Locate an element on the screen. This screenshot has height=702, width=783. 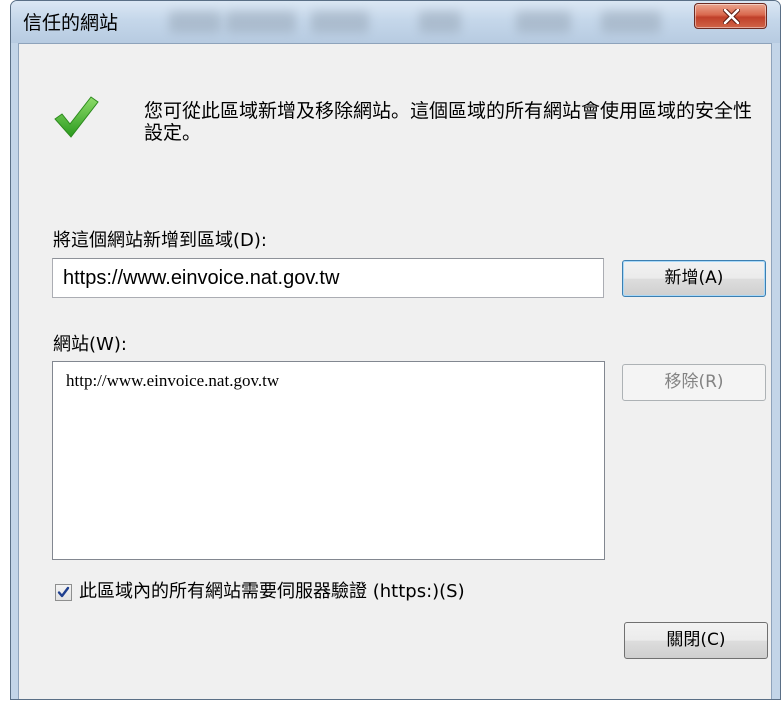
close-icon is located at coordinates (731, 16).